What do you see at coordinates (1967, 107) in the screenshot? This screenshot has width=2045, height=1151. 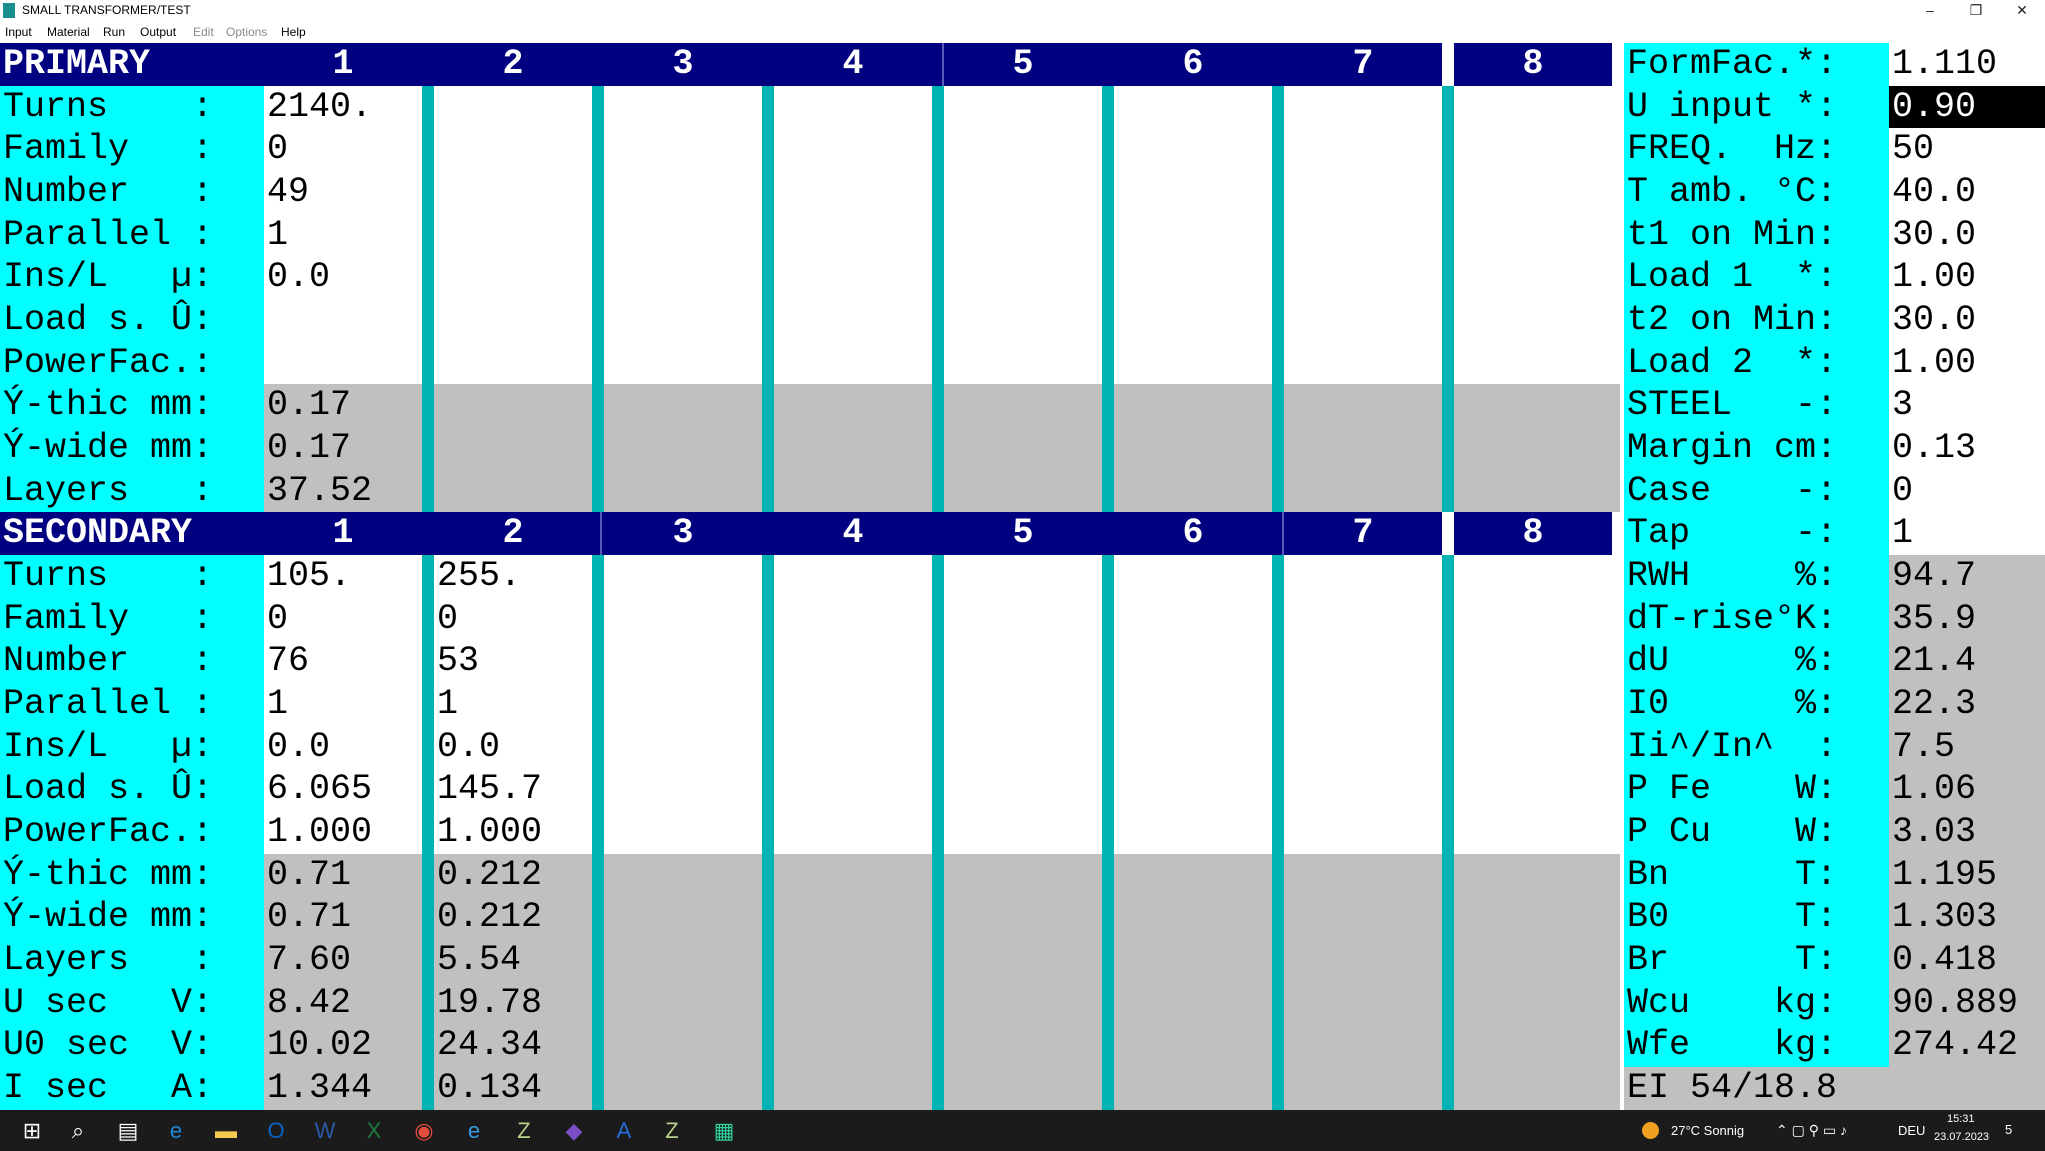 I see `param-input: 0.90` at bounding box center [1967, 107].